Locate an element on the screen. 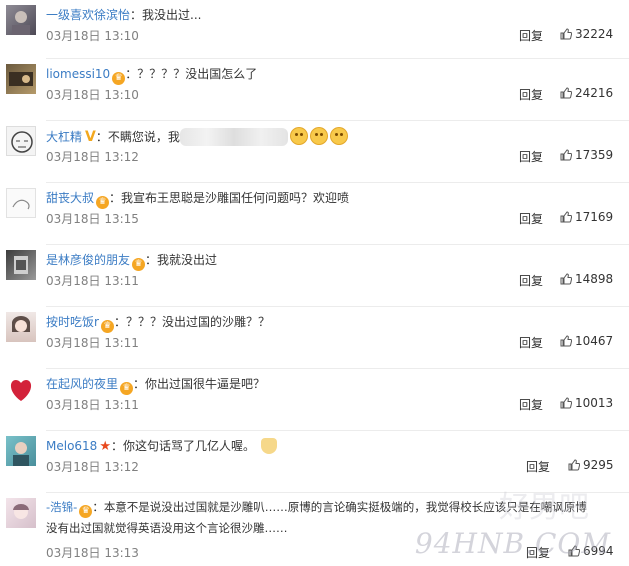 This screenshot has height=566, width=629. comment-text: 你出过国很牛逼是吧？ is located at coordinates (205, 384).